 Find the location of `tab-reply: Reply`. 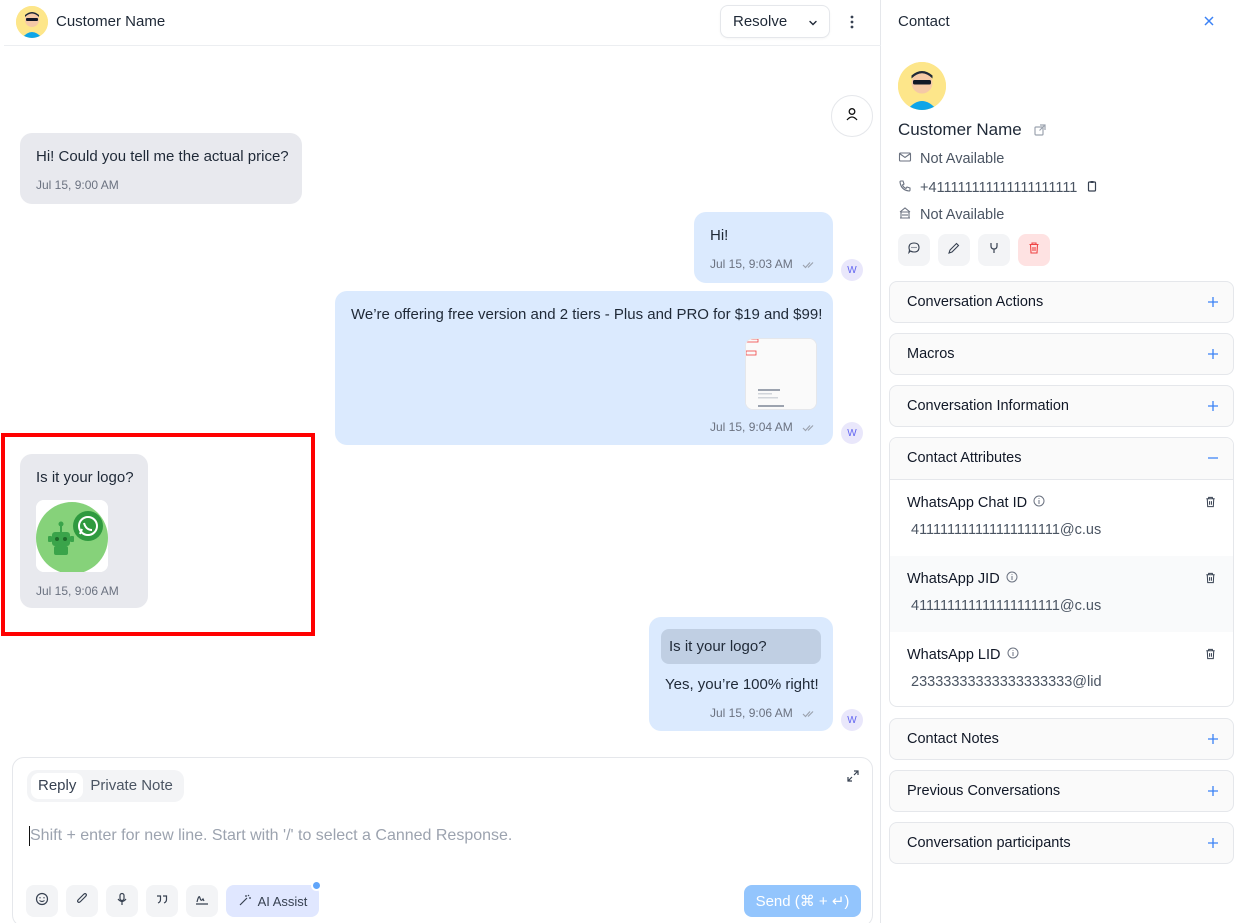

tab-reply: Reply is located at coordinates (57, 786).